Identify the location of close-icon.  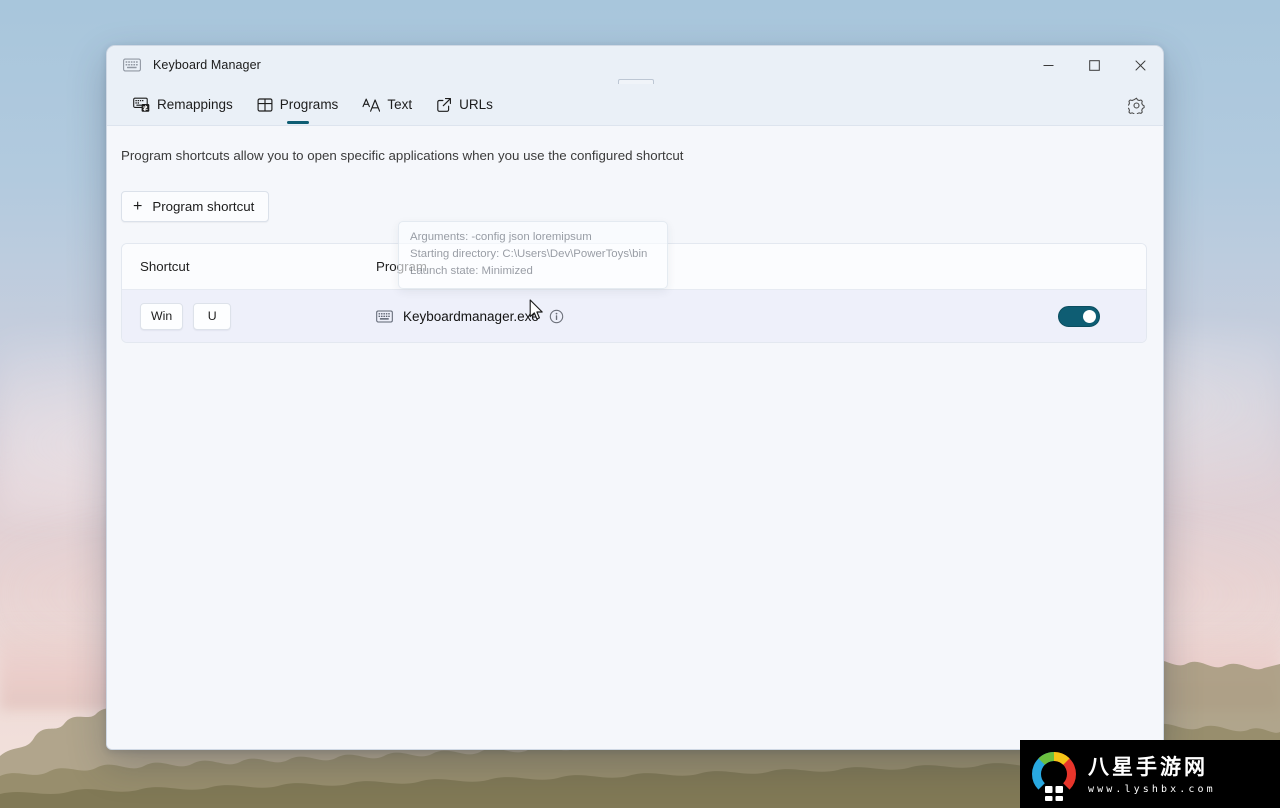
(1140, 65).